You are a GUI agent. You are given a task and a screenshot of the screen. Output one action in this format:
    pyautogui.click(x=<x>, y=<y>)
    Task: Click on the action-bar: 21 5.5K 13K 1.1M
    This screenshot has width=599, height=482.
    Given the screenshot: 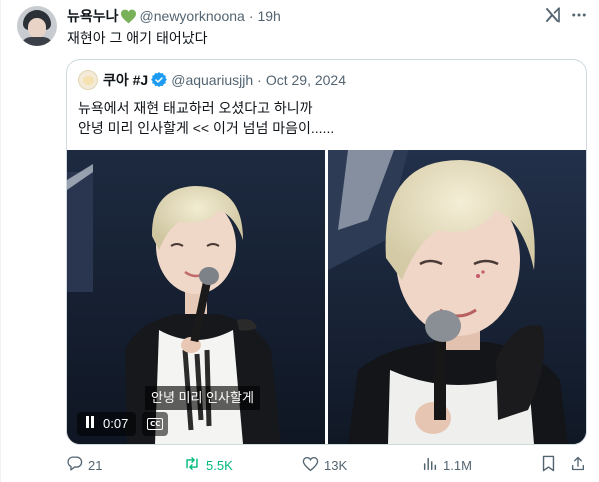 What is the action you would take?
    pyautogui.click(x=299, y=465)
    